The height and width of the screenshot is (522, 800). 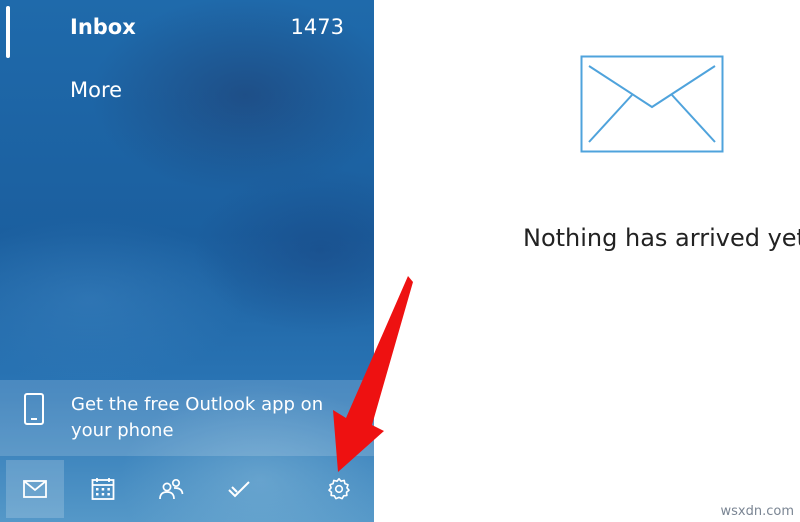 I want to click on watermark: wsxdn.com, so click(x=757, y=511).